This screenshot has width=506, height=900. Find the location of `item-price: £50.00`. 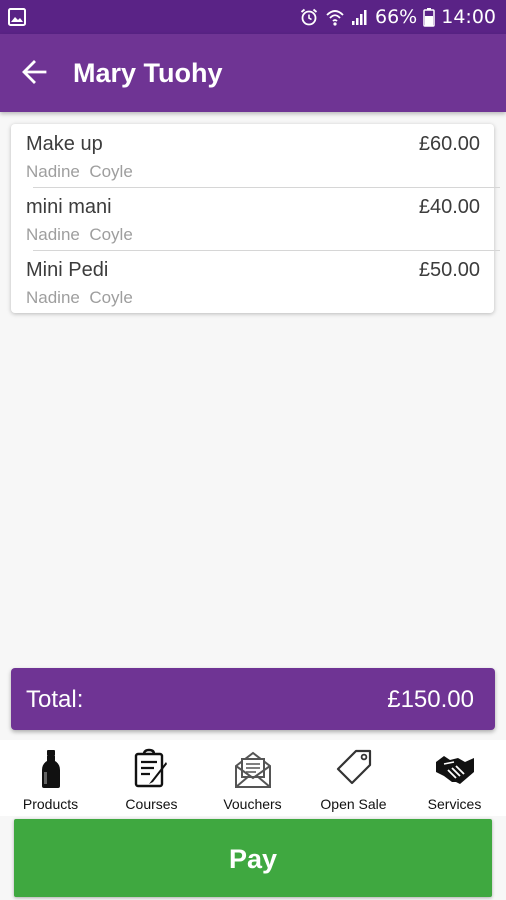

item-price: £50.00 is located at coordinates (449, 270).